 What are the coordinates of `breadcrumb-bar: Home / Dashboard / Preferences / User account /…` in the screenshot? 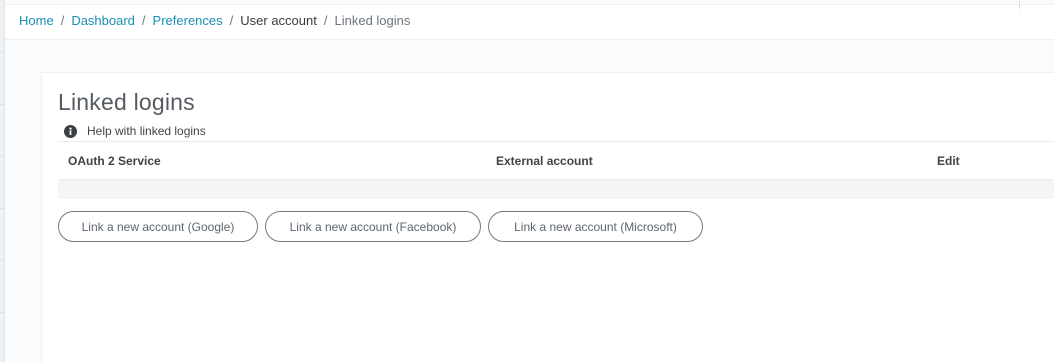 It's located at (529, 20).